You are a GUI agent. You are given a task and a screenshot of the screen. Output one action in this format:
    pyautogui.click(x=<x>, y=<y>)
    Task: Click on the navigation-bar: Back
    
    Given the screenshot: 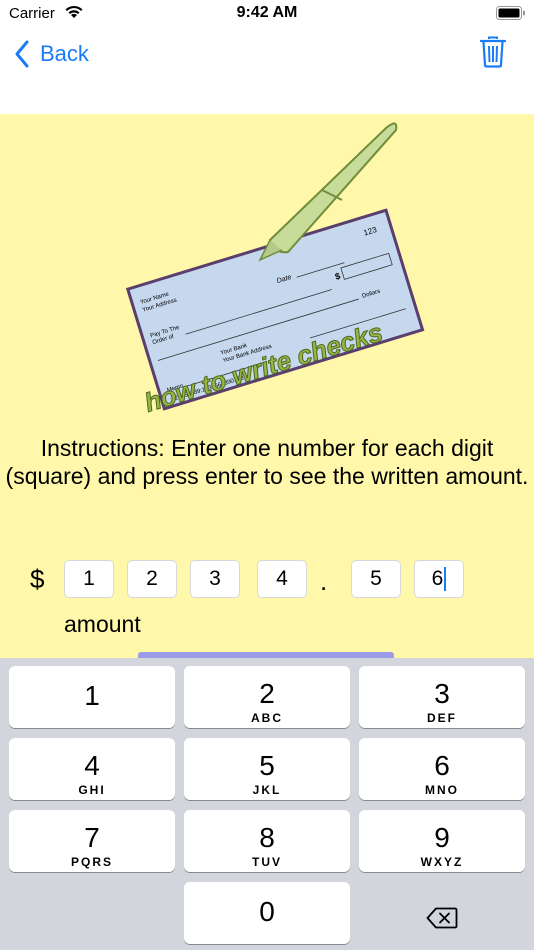 What is the action you would take?
    pyautogui.click(x=267, y=71)
    